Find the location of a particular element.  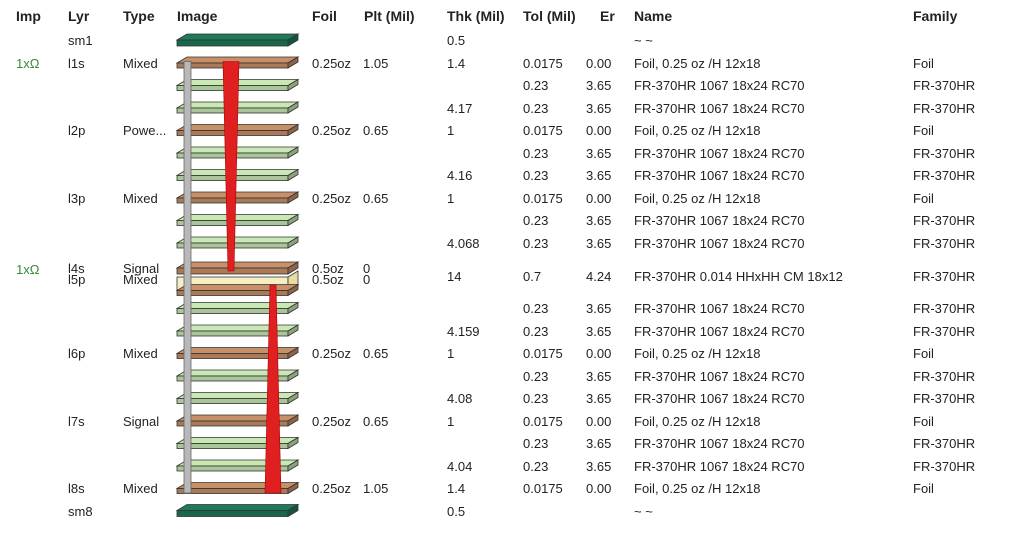

cell-plt-2: 0 is located at coordinates (367, 279).